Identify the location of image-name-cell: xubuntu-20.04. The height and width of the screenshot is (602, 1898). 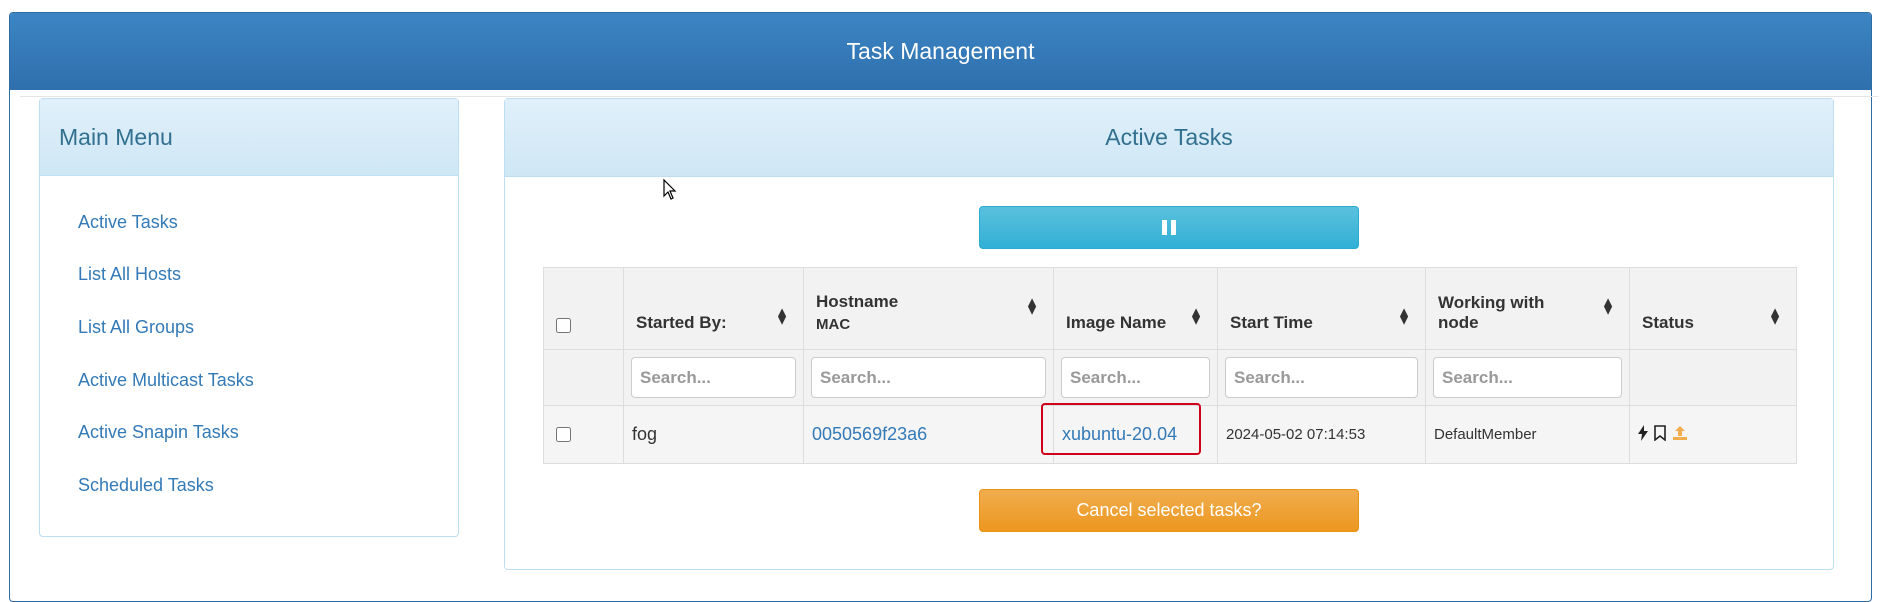
(1129, 433).